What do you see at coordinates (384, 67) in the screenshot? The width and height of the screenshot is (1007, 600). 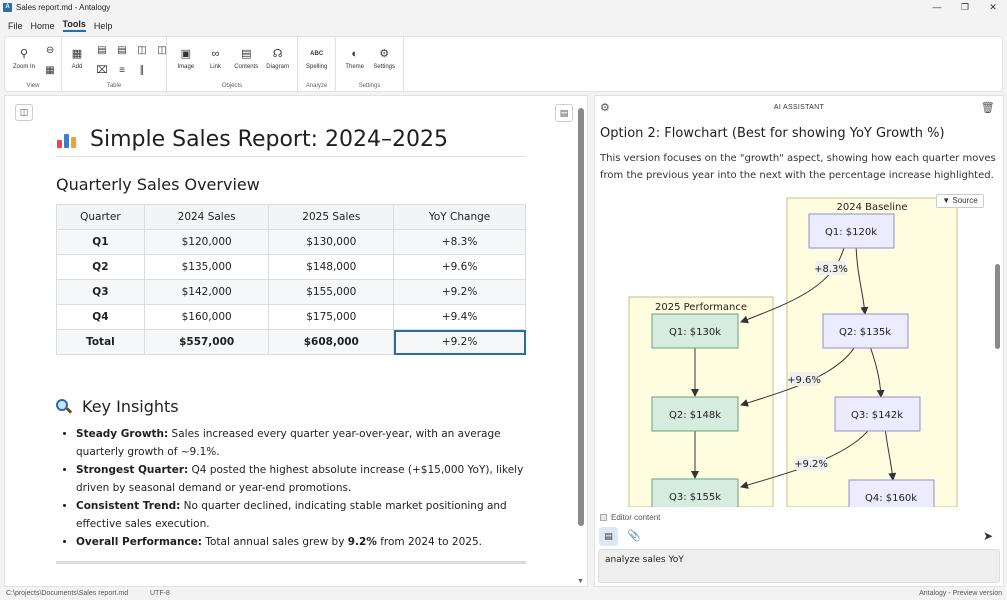 I see `settings-label: Settings` at bounding box center [384, 67].